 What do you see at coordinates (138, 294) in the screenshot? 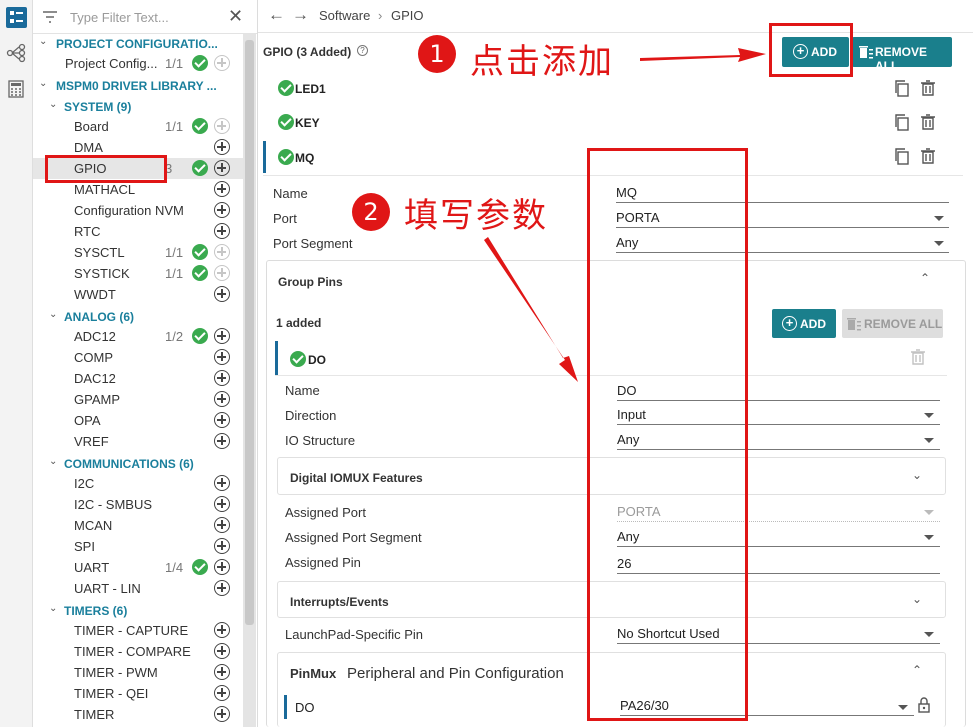
I see `tree-item: WWDT` at bounding box center [138, 294].